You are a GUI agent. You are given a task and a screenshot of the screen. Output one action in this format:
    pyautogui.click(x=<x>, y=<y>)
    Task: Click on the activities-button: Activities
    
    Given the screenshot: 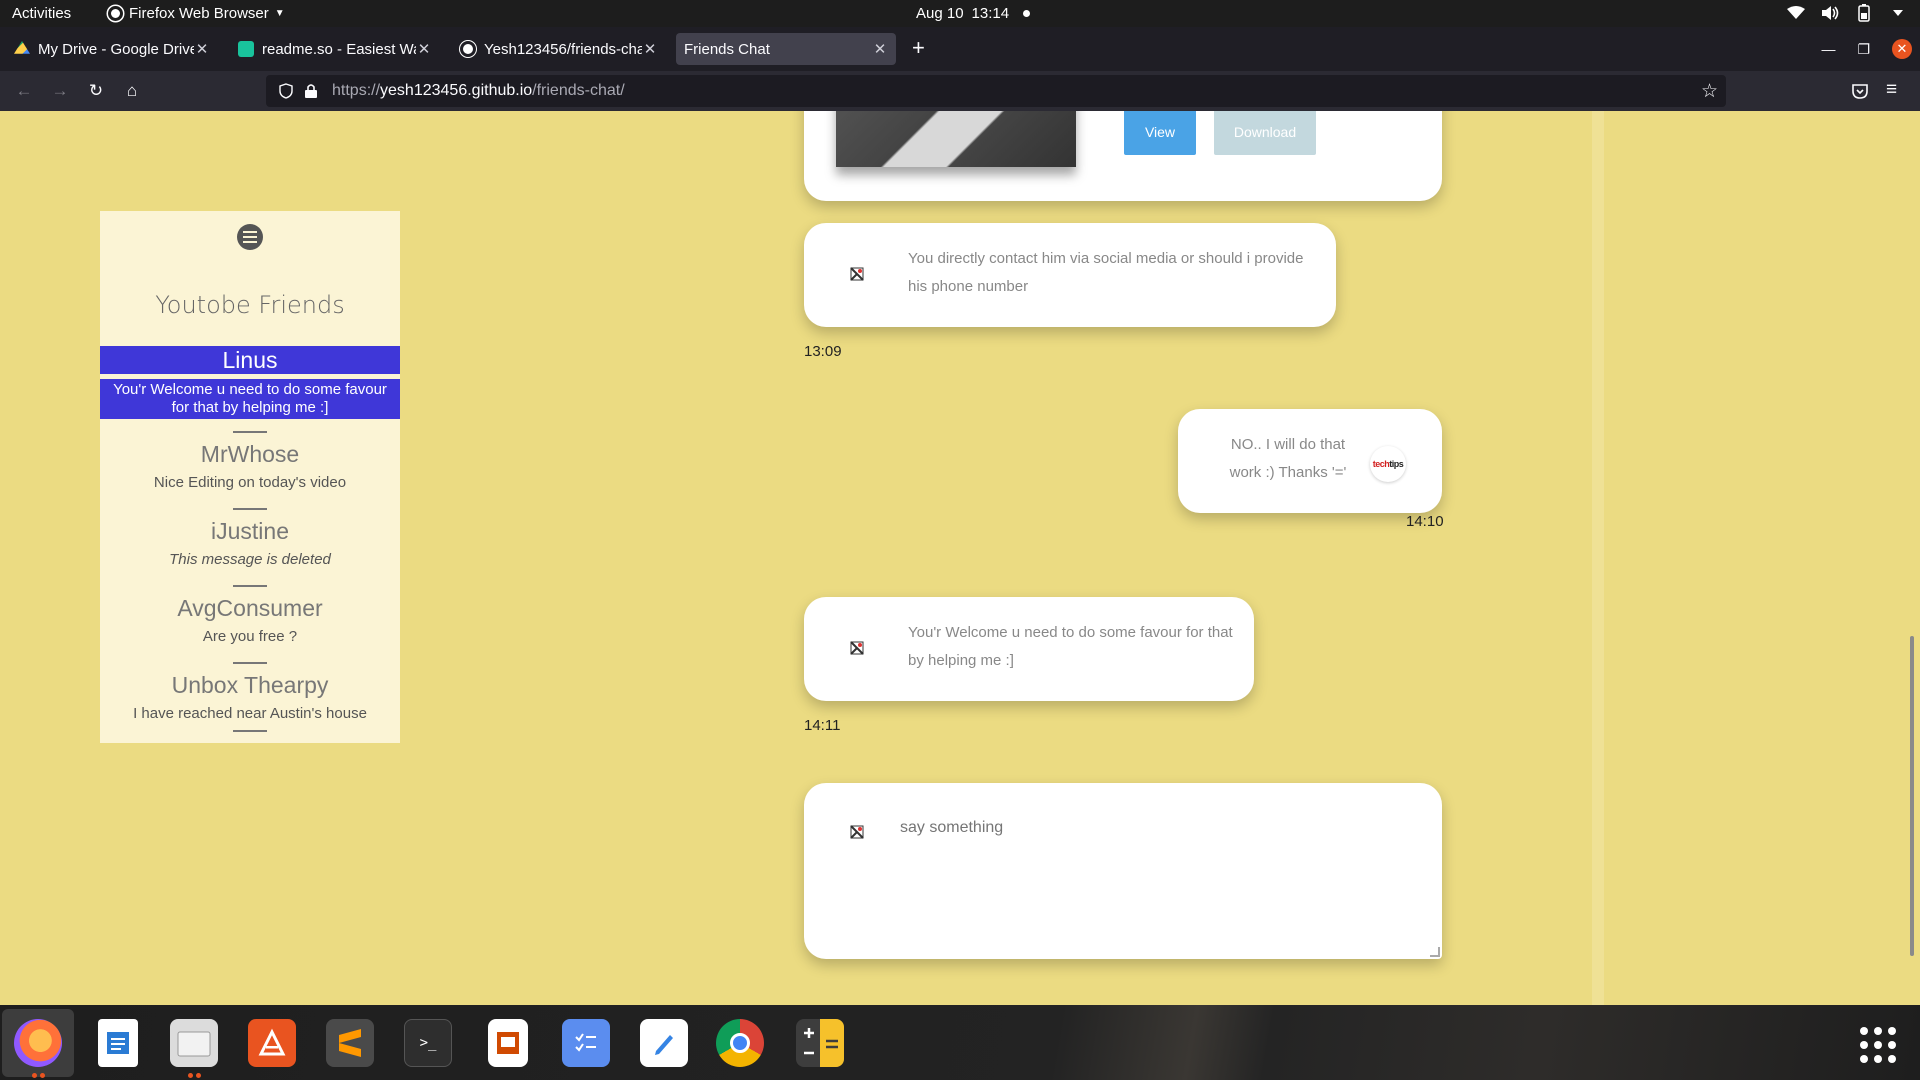 What is the action you would take?
    pyautogui.click(x=41, y=13)
    